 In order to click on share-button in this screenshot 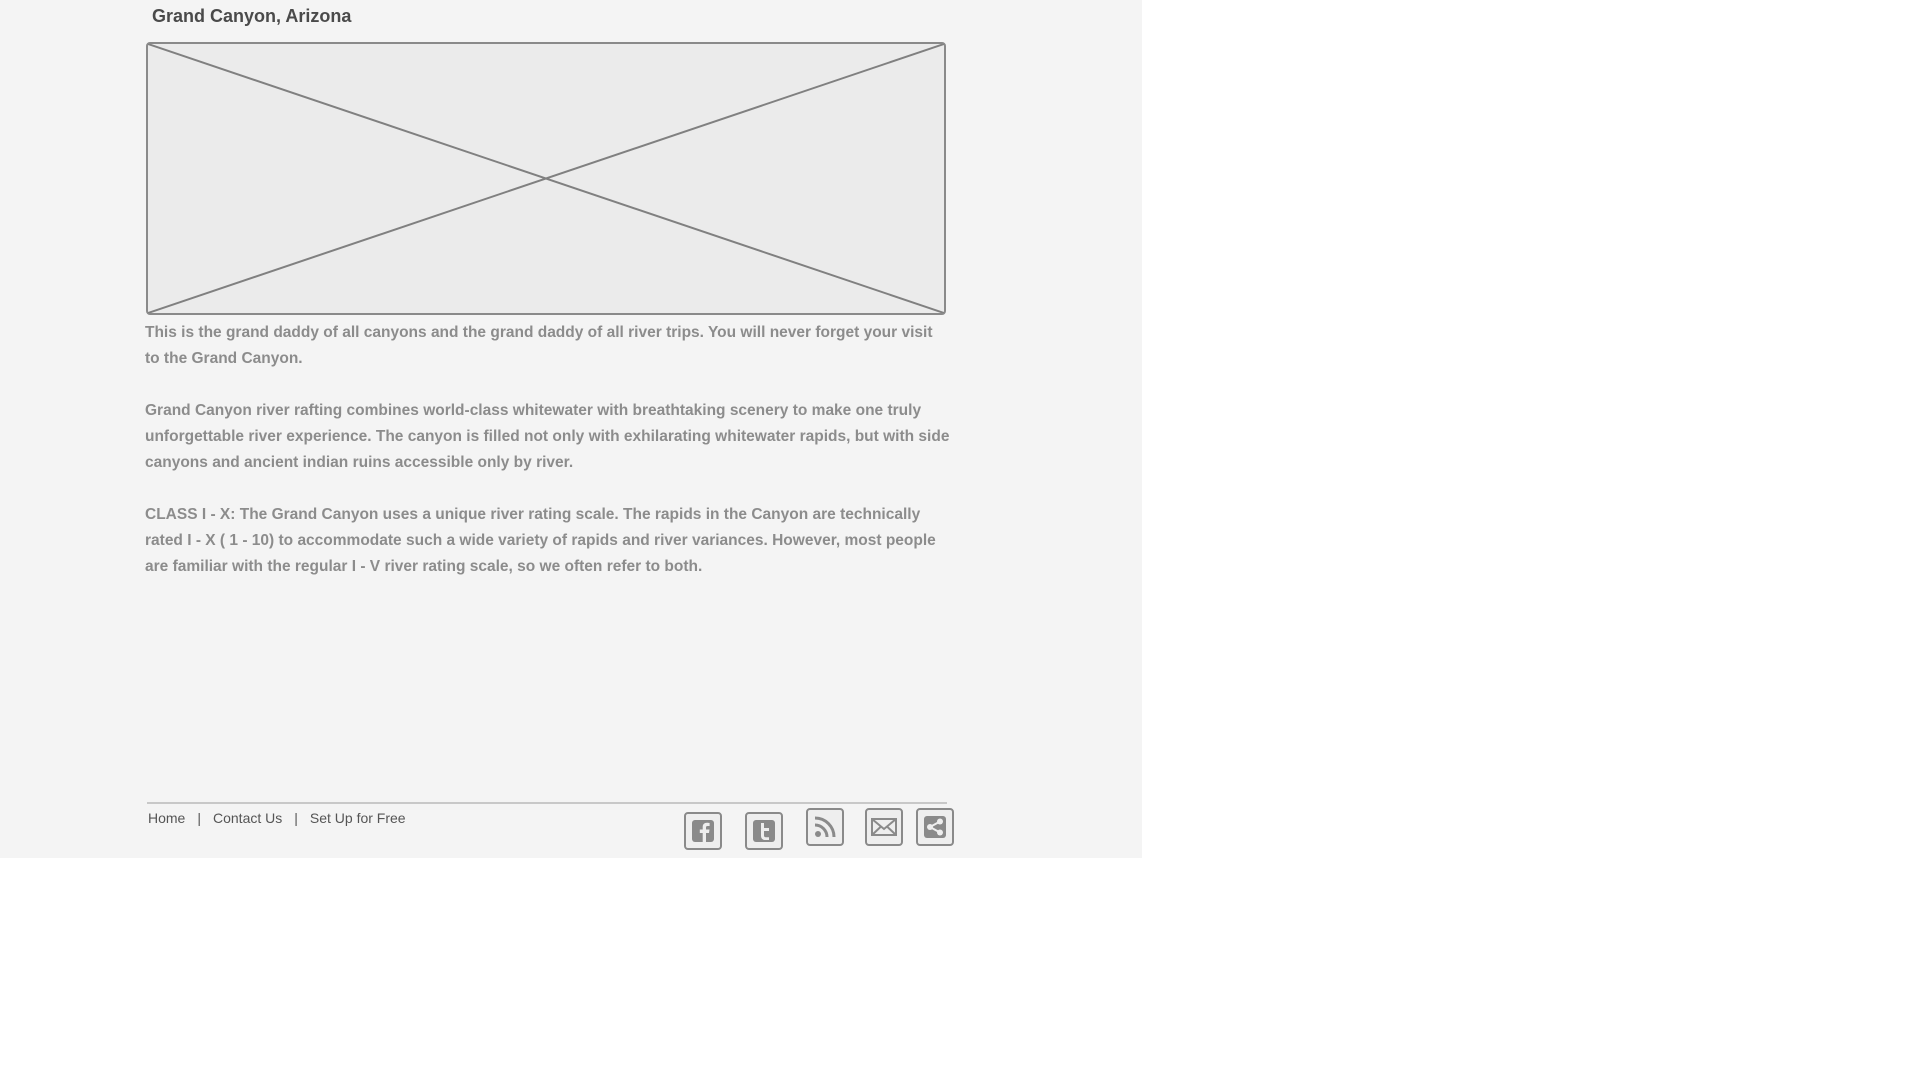, I will do `click(935, 827)`.